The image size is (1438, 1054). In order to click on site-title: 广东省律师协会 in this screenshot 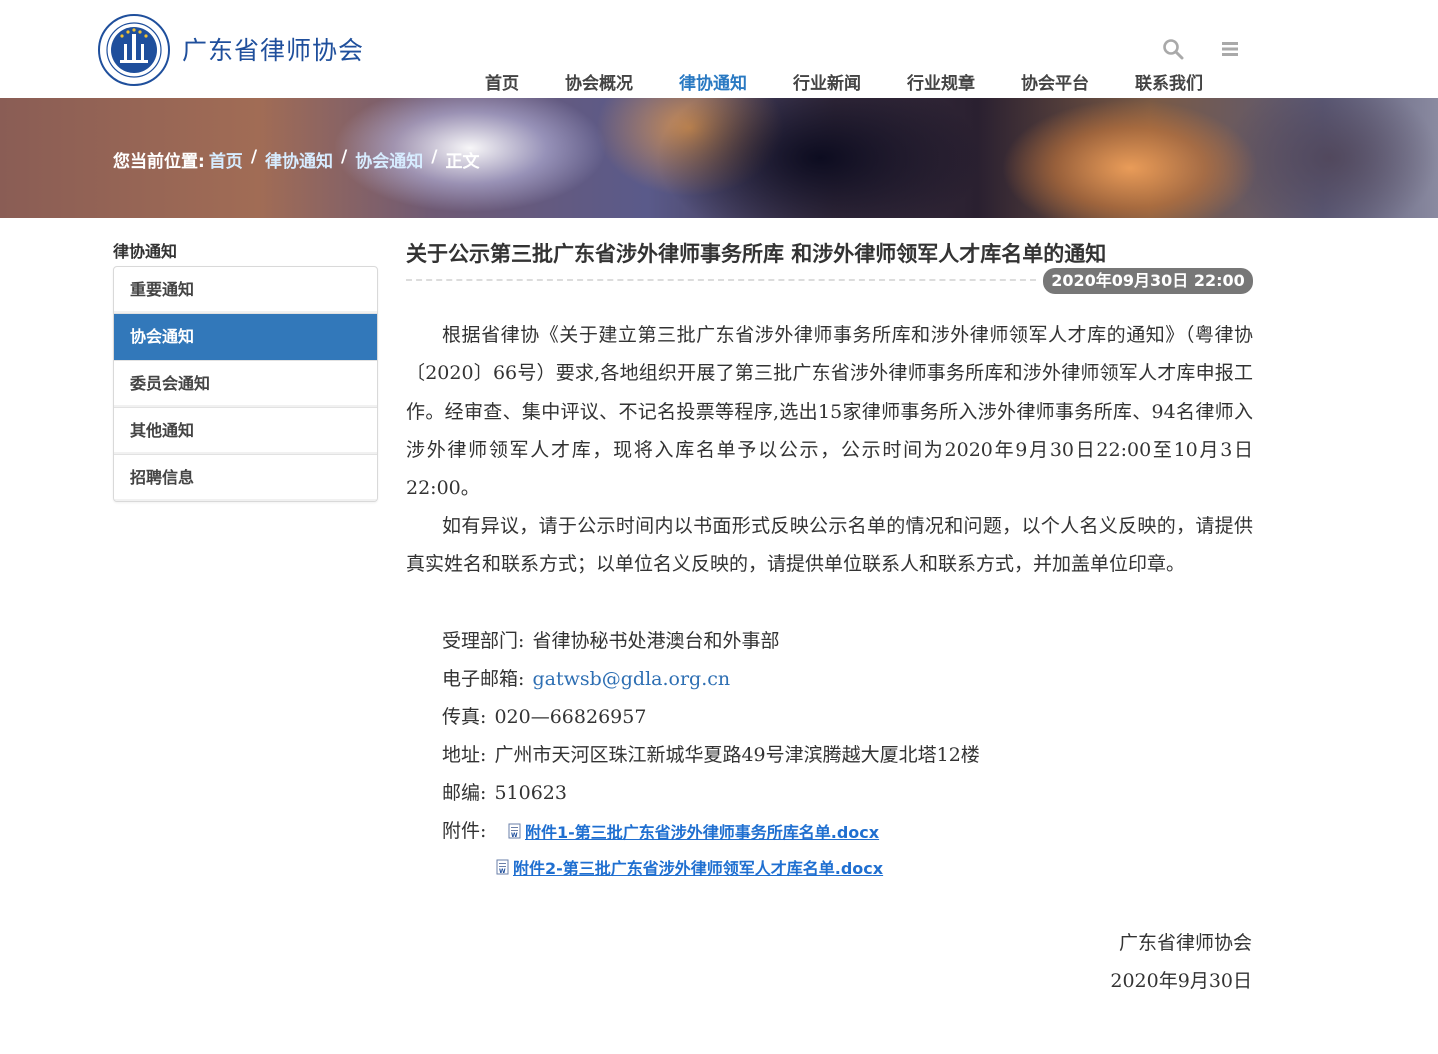, I will do `click(273, 49)`.